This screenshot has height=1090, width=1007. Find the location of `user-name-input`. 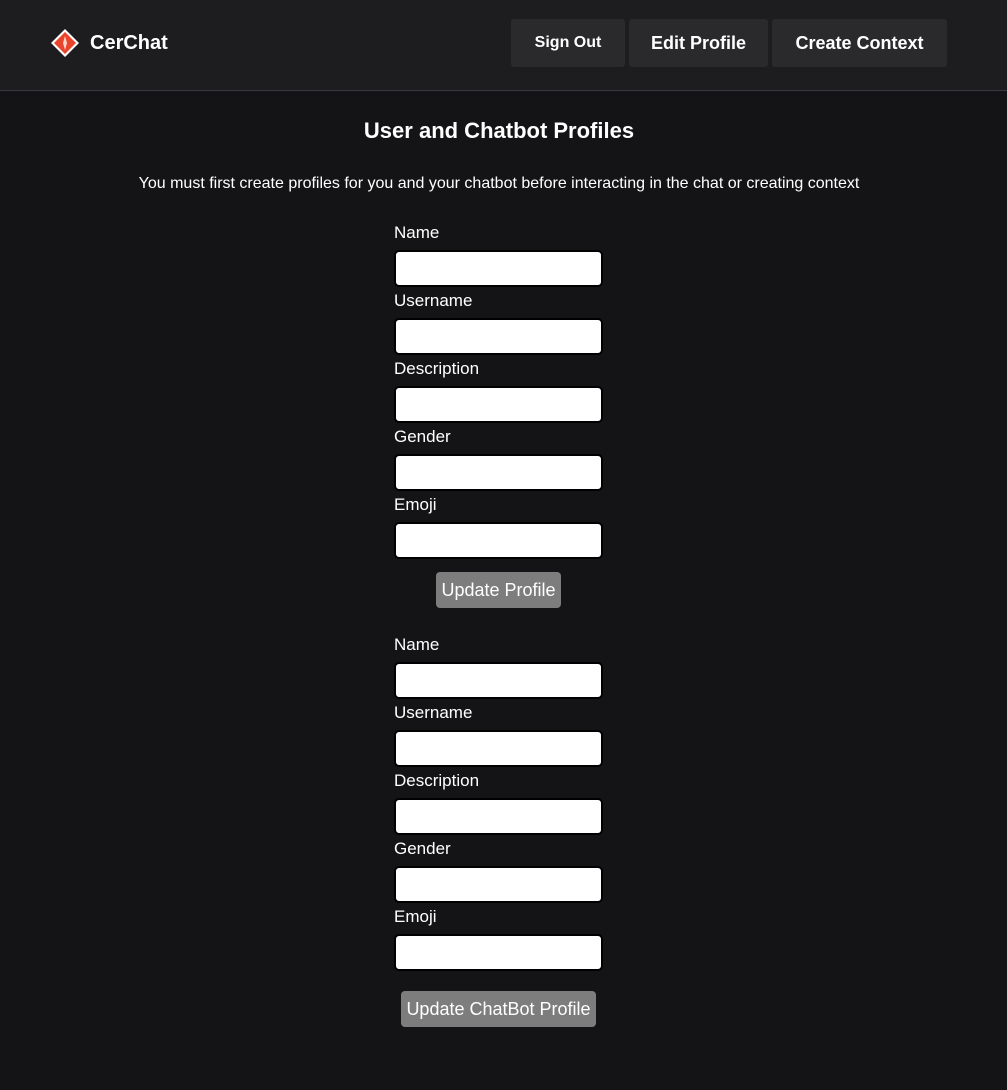

user-name-input is located at coordinates (498, 268).